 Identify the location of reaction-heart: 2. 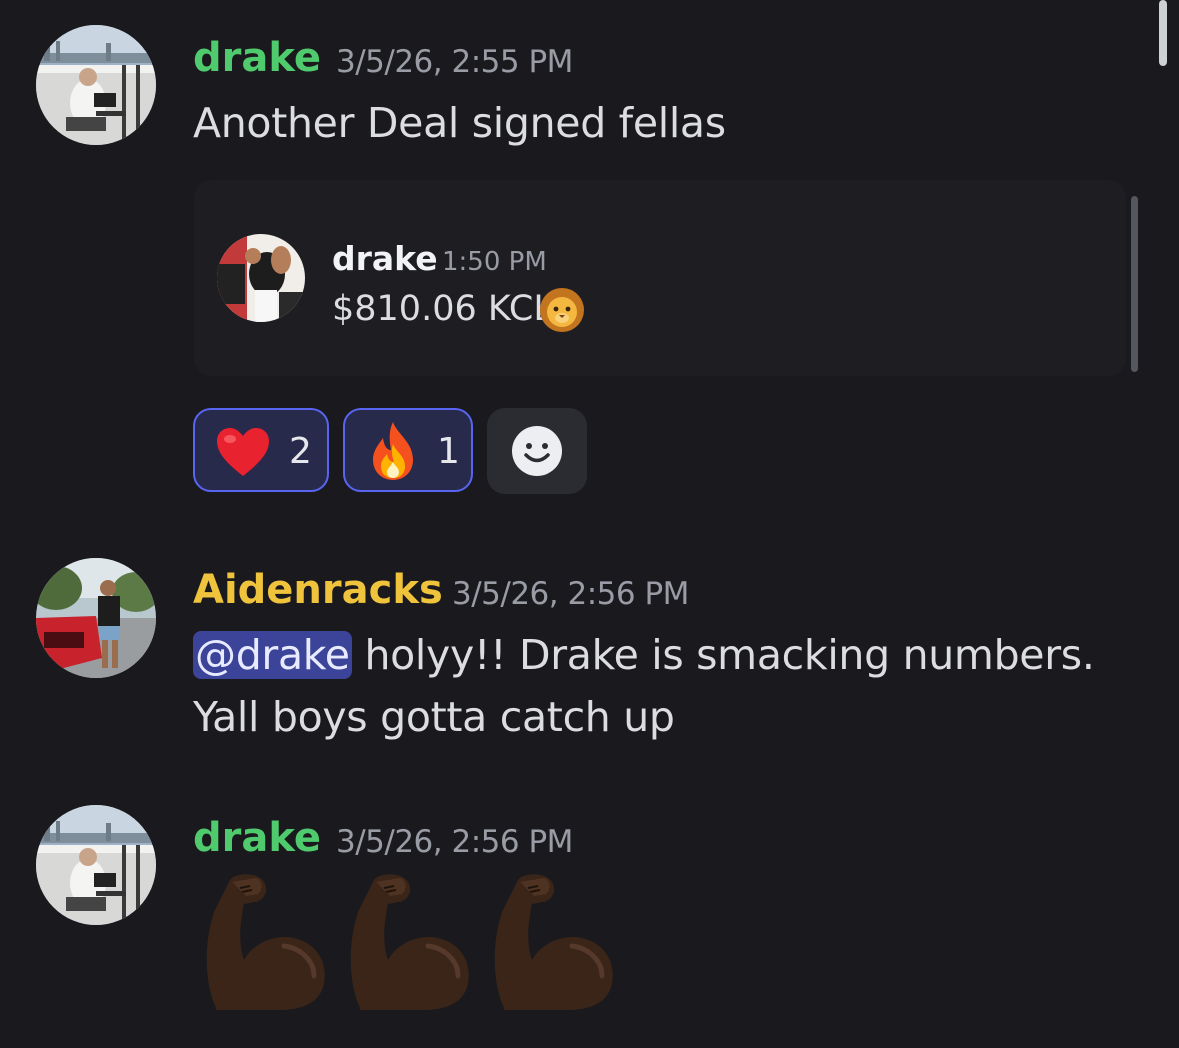
(261, 450).